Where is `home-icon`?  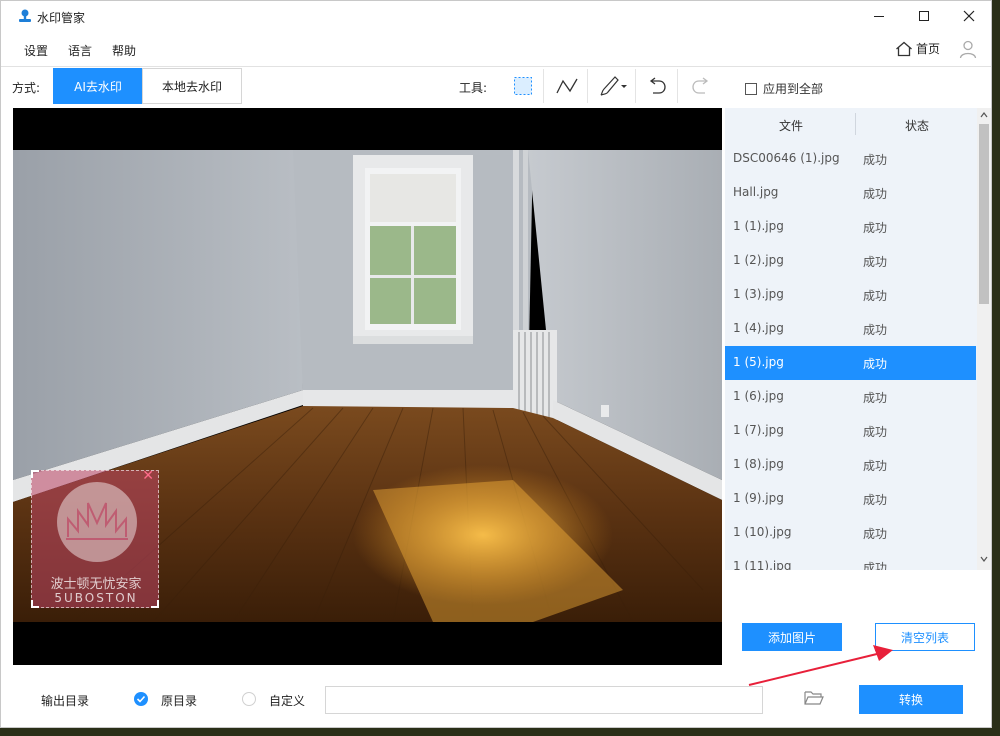
home-icon is located at coordinates (904, 48).